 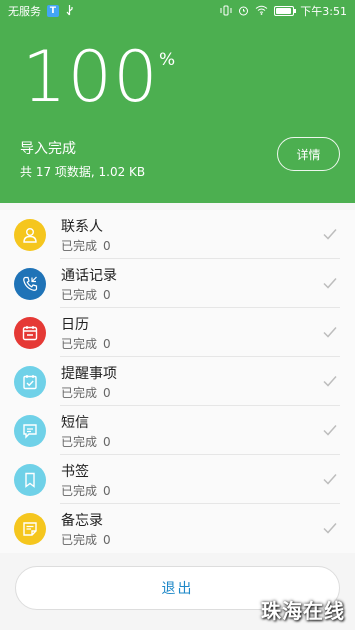 What do you see at coordinates (308, 154) in the screenshot?
I see `details-button: 详情` at bounding box center [308, 154].